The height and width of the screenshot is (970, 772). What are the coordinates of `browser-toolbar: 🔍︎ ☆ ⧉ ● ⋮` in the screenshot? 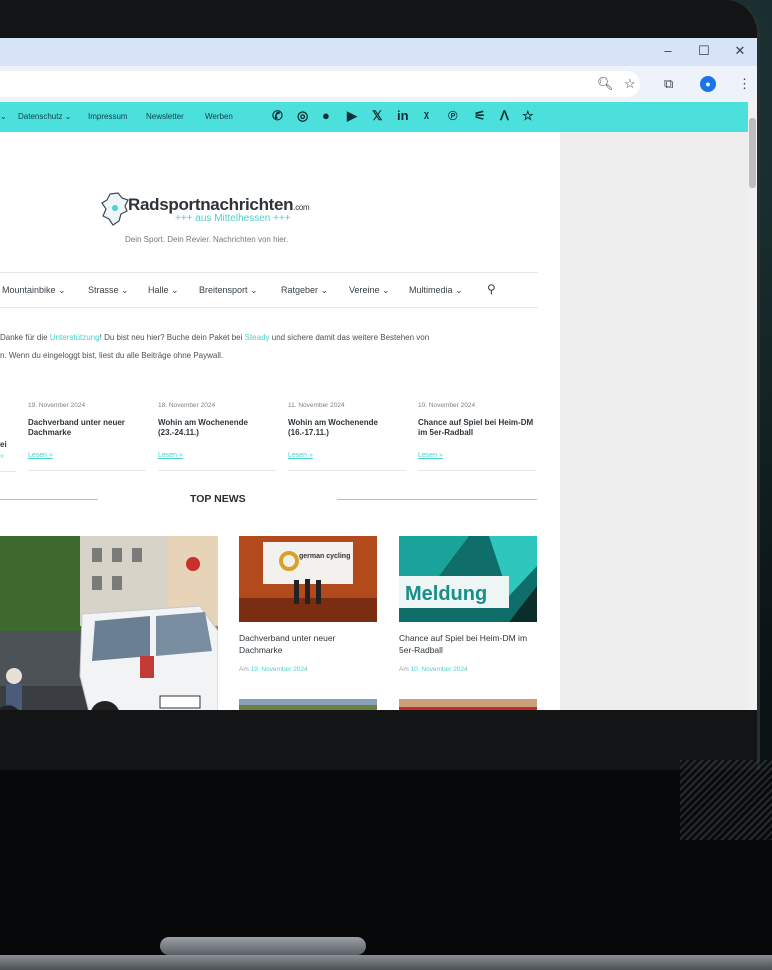 It's located at (378, 84).